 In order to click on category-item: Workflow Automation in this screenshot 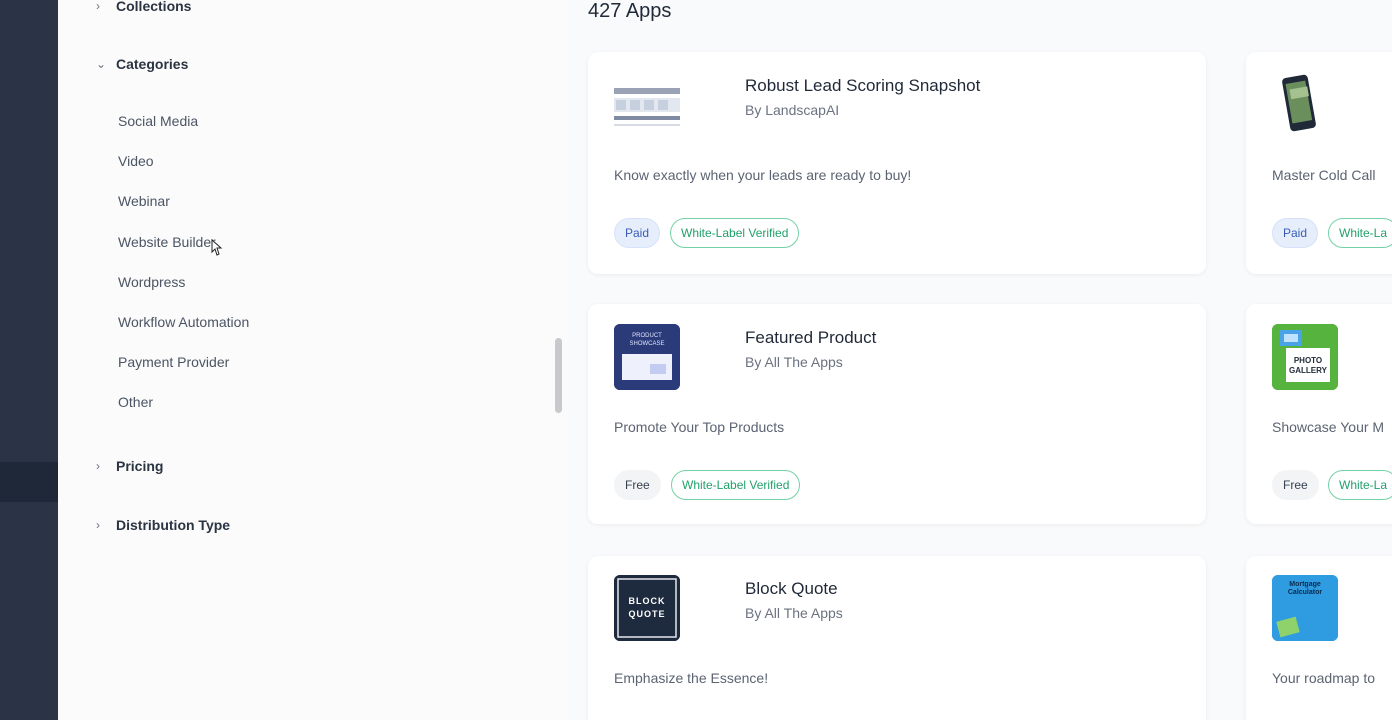, I will do `click(183, 333)`.